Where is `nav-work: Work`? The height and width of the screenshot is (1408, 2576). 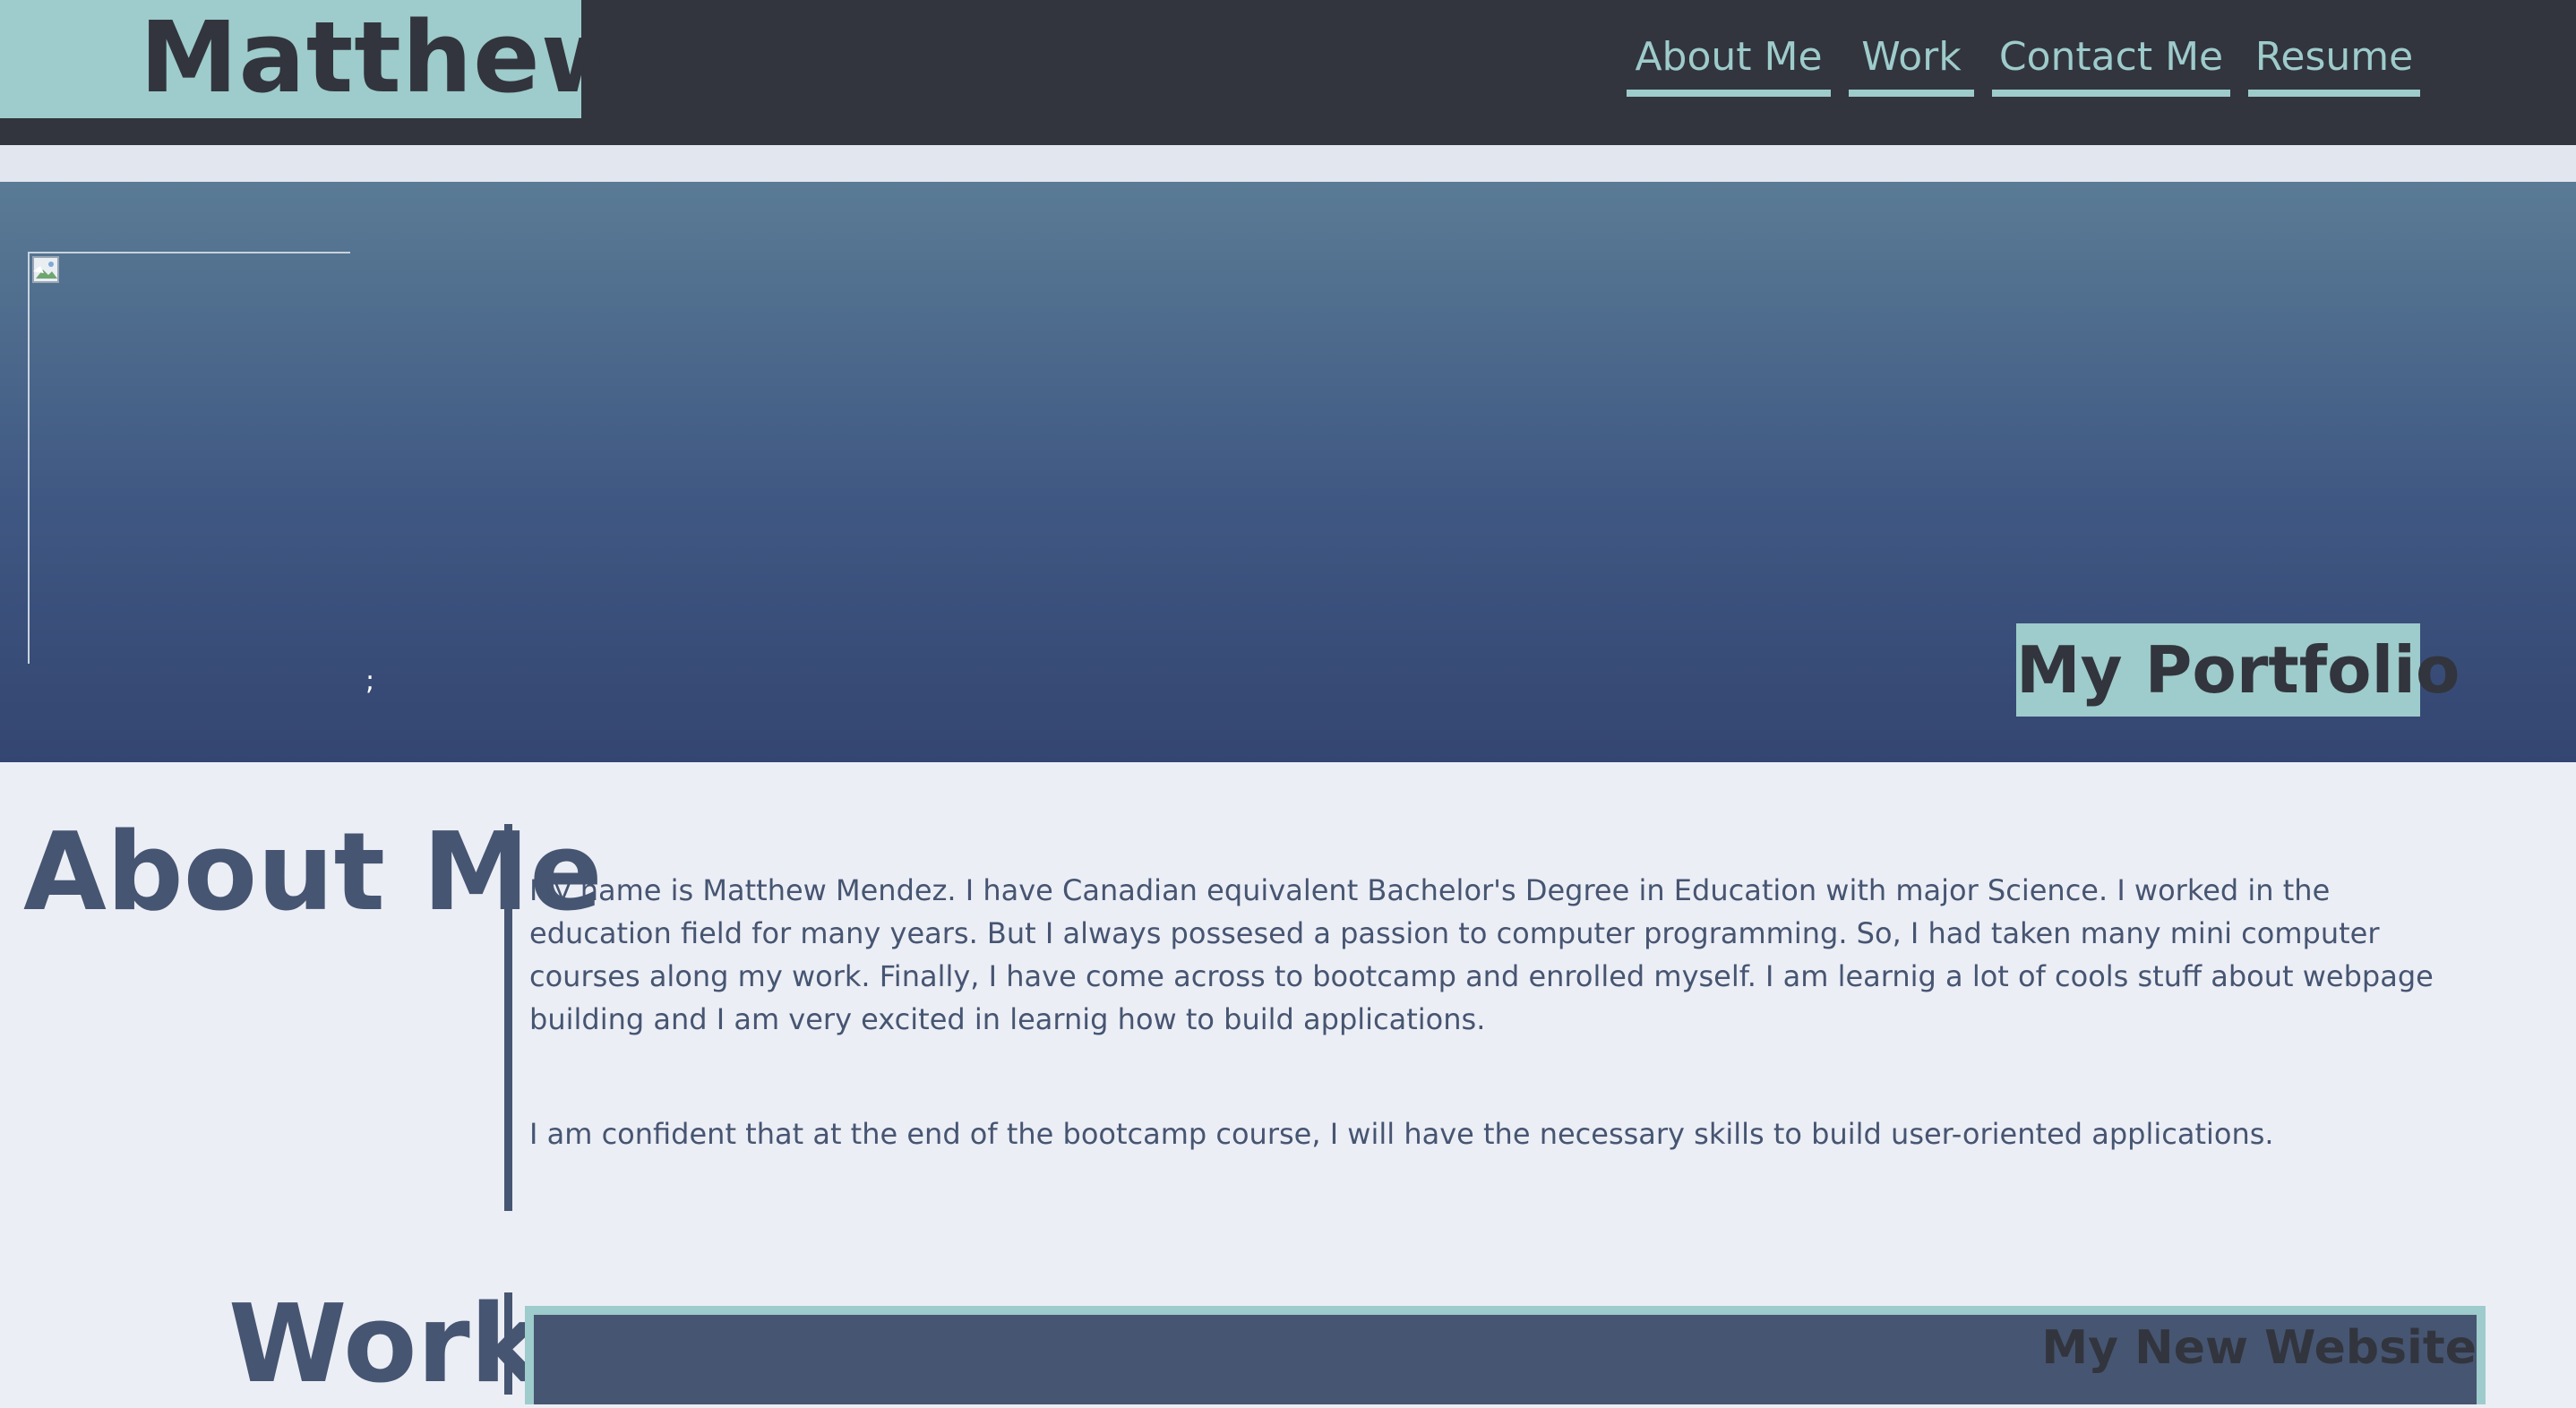
nav-work: Work is located at coordinates (1911, 61).